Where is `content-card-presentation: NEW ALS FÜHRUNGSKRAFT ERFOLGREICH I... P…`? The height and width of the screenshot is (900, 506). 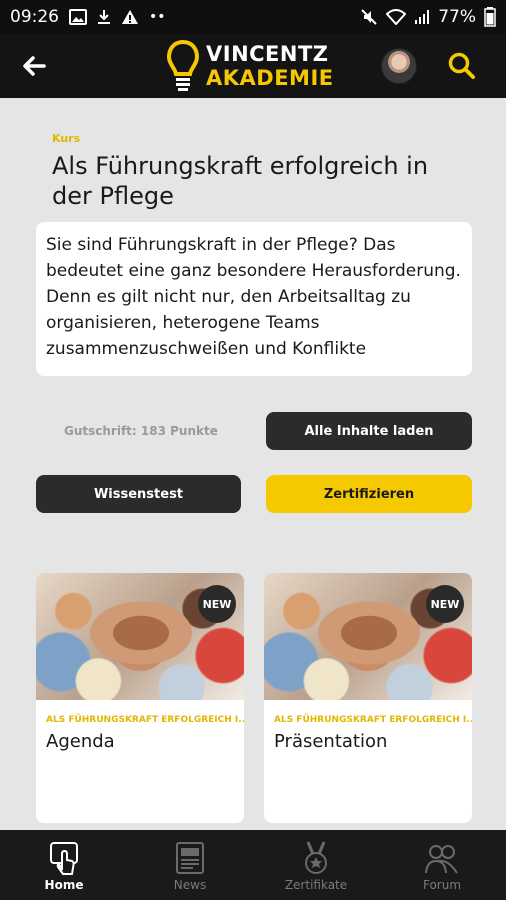
content-card-presentation: NEW ALS FÜHRUNGSKRAFT ERFOLGREICH I... P… is located at coordinates (368, 698).